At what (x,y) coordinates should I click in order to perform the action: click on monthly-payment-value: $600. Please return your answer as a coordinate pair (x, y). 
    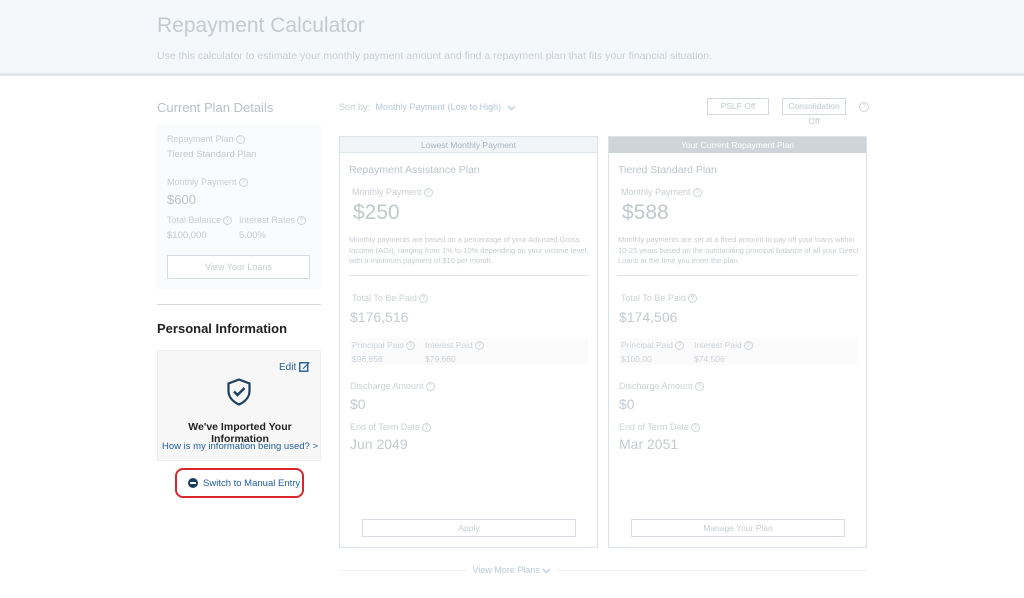
    Looking at the image, I should click on (181, 199).